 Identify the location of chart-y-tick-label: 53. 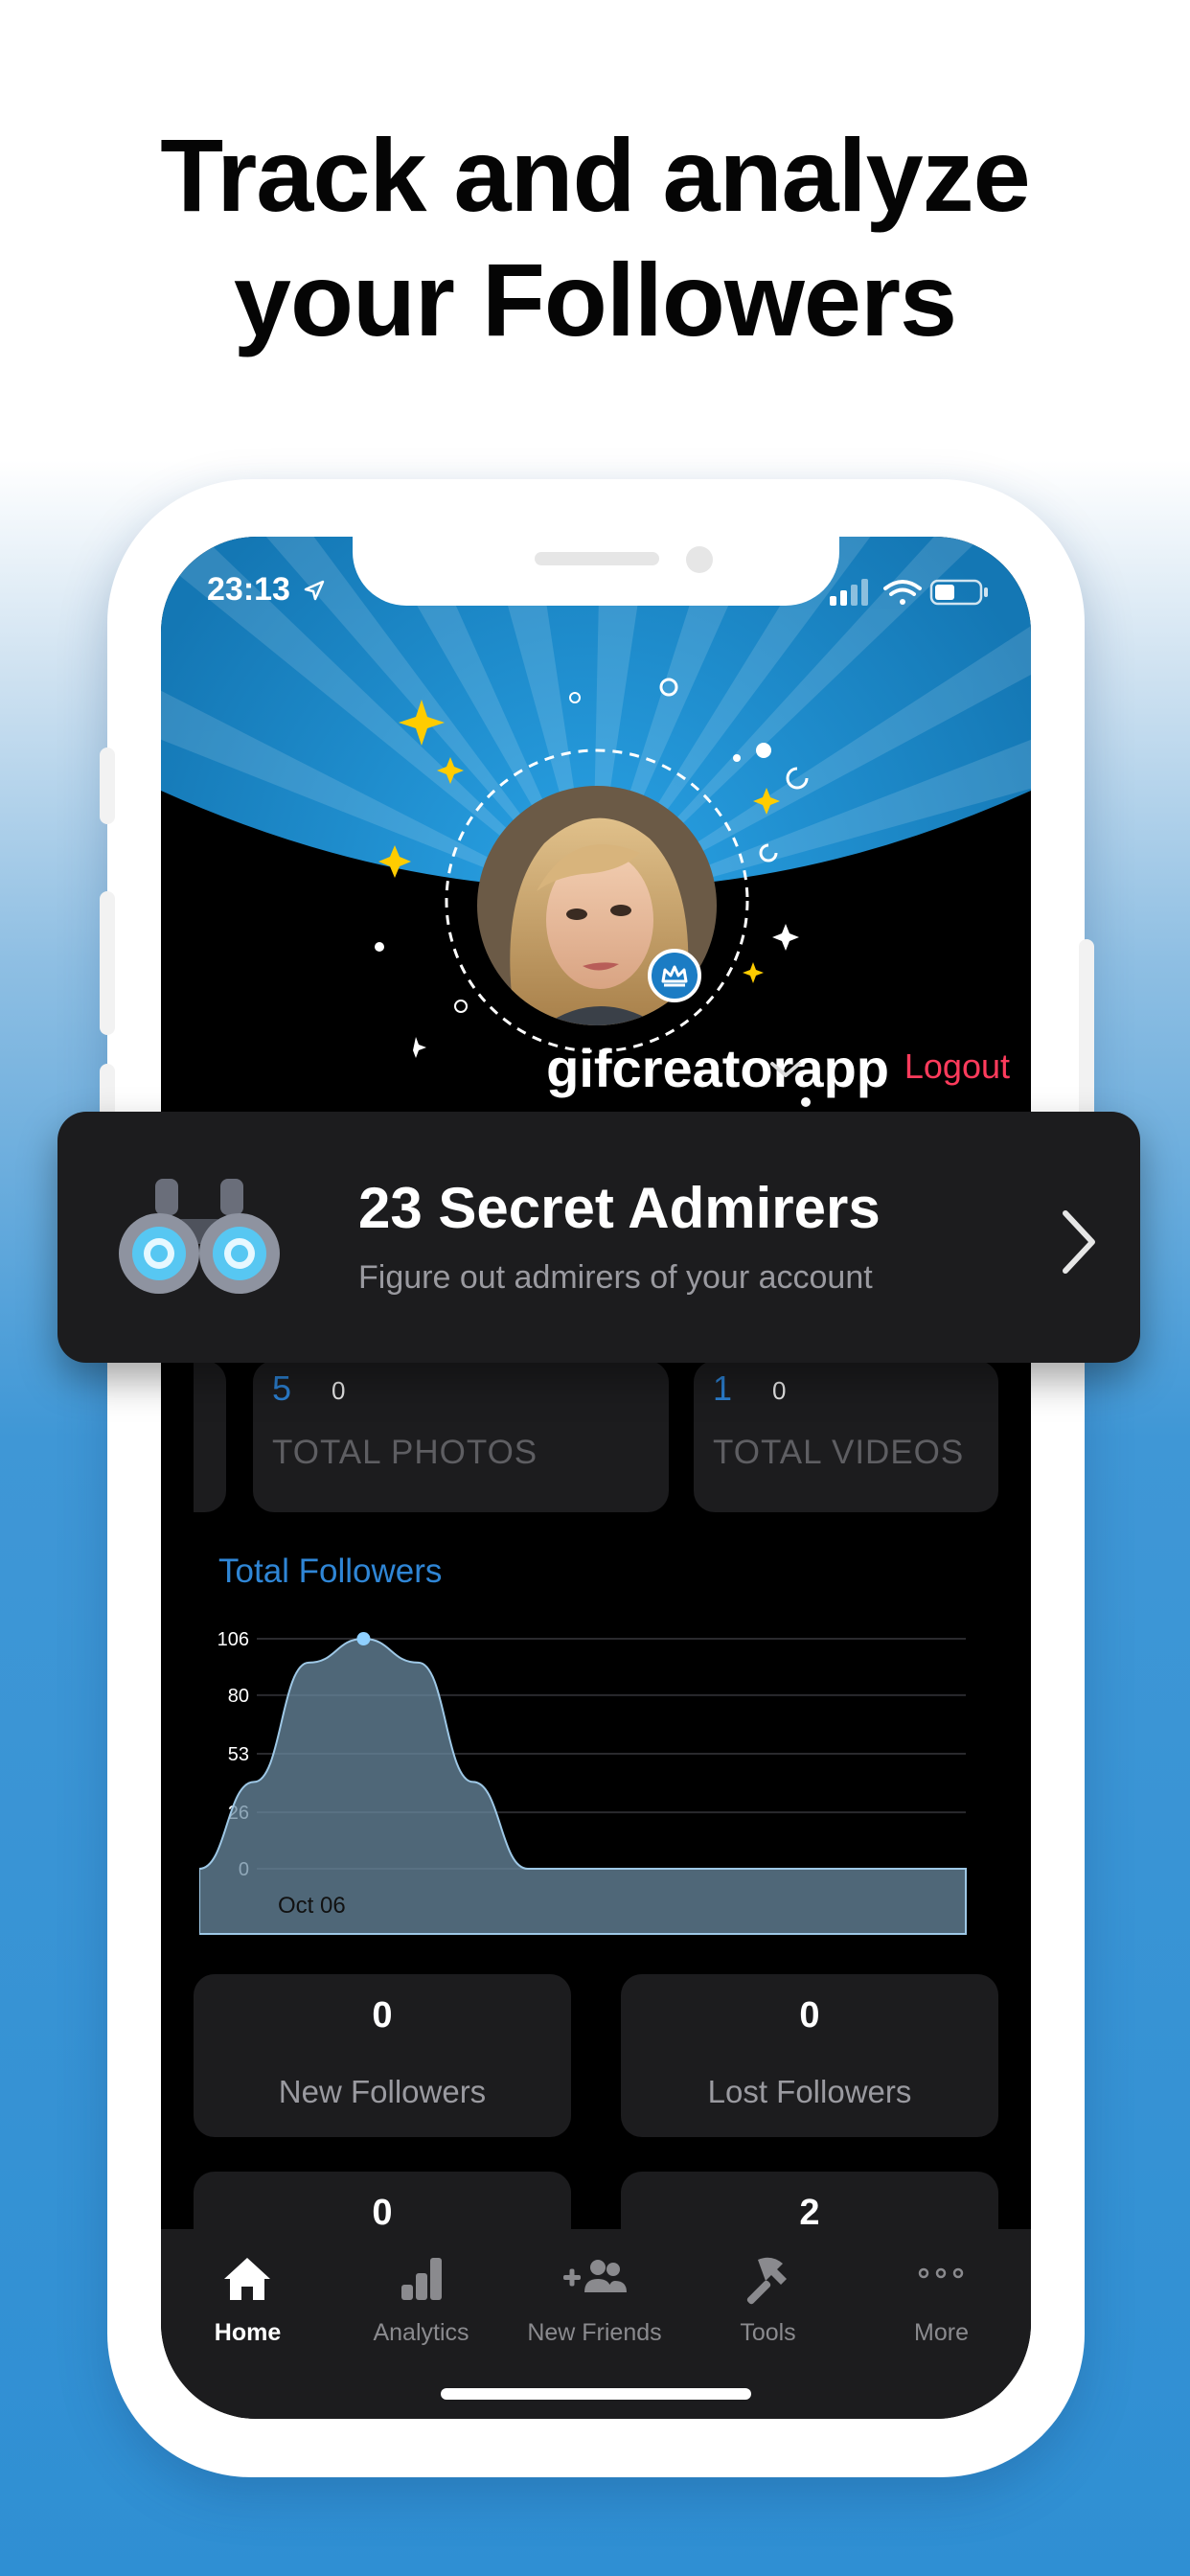
(238, 1754).